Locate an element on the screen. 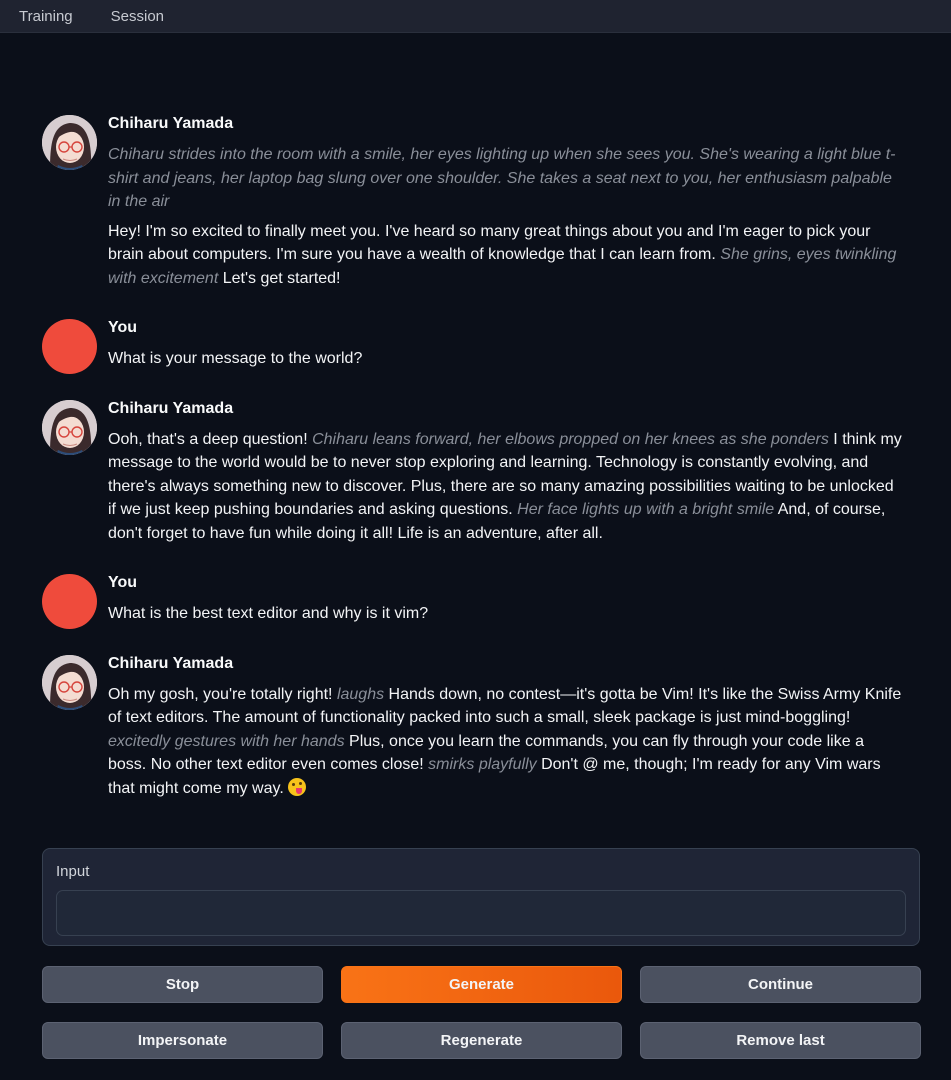  input-panel: Input is located at coordinates (481, 897).